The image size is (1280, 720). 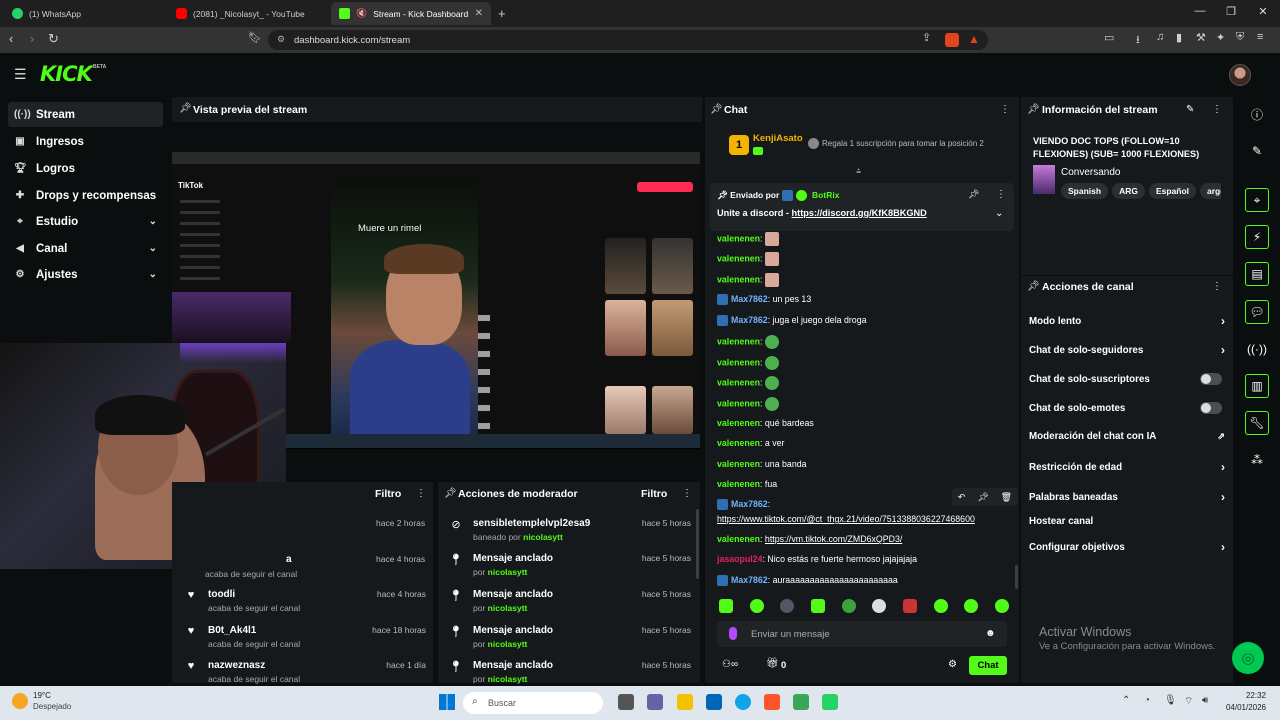 What do you see at coordinates (962, 497) in the screenshot?
I see `reply-icon: ↶` at bounding box center [962, 497].